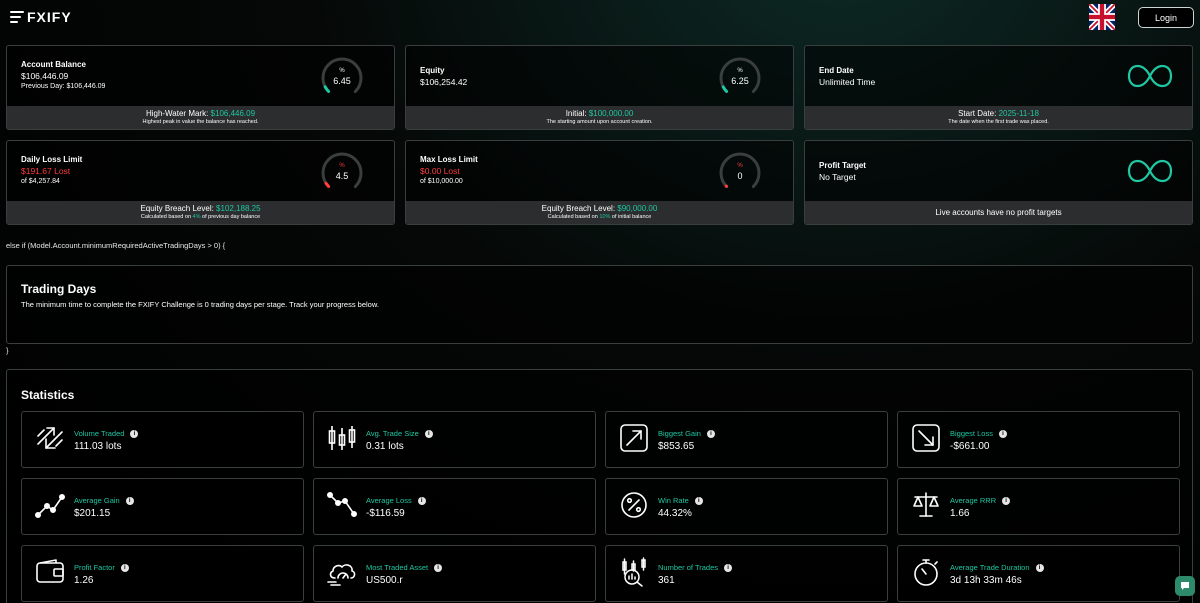 This screenshot has height=603, width=1200. Describe the element at coordinates (385, 513) in the screenshot. I see `stat-value: -$116.59` at that location.